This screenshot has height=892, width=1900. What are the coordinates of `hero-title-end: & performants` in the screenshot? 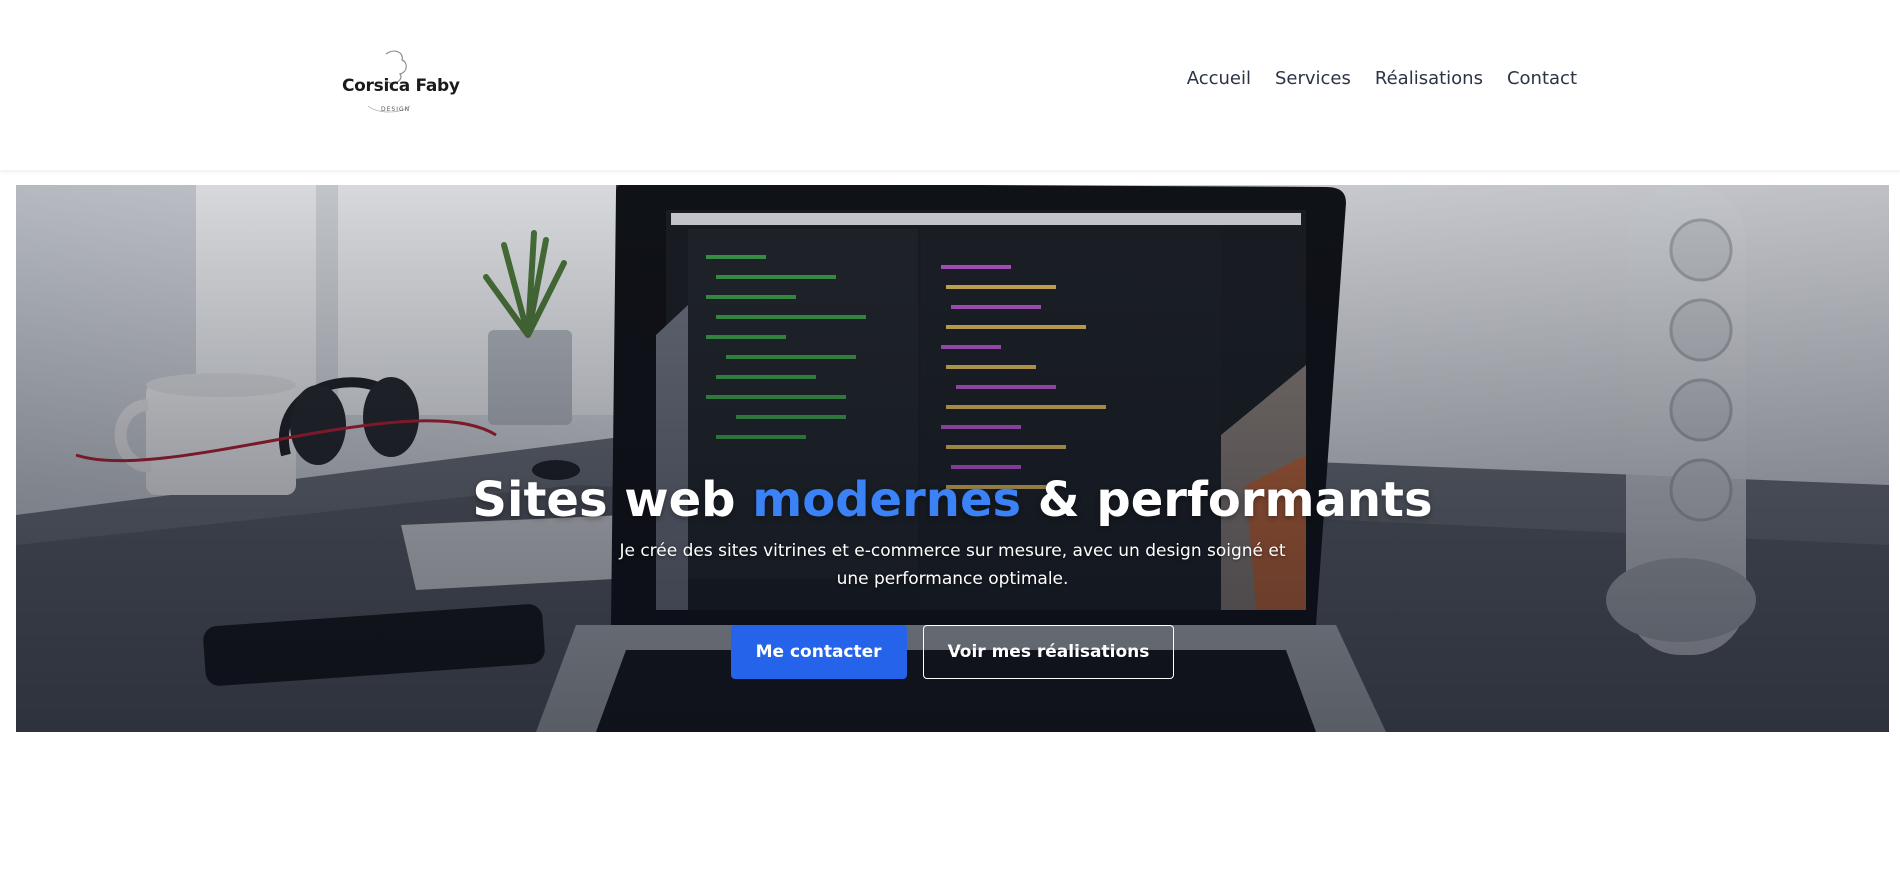 It's located at (1227, 500).